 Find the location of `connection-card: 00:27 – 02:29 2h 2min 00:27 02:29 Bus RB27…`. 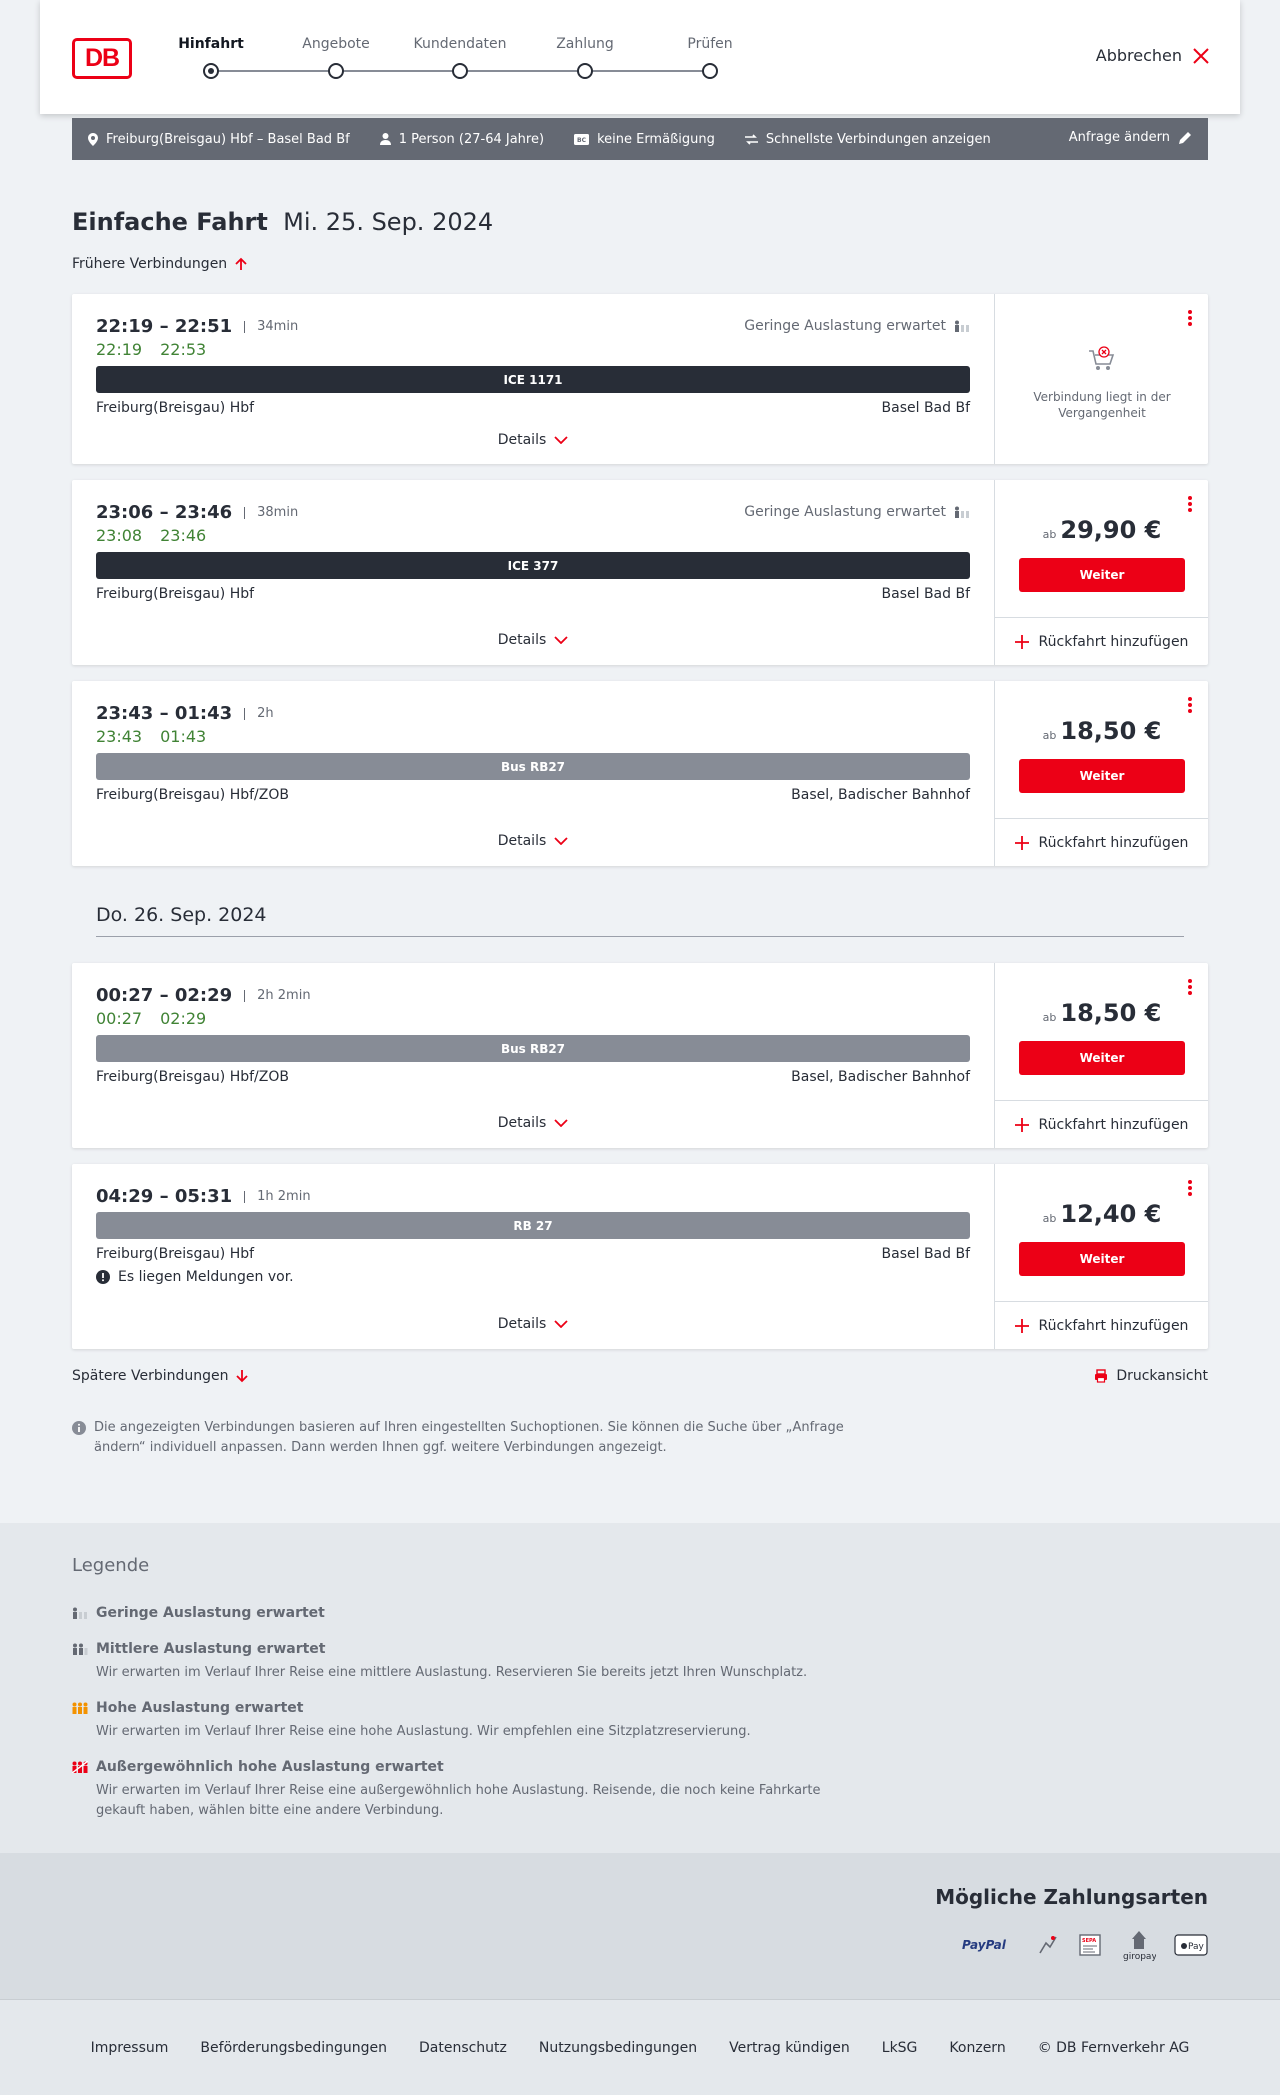

connection-card: 00:27 – 02:29 2h 2min 00:27 02:29 Bus RB27… is located at coordinates (640, 1055).